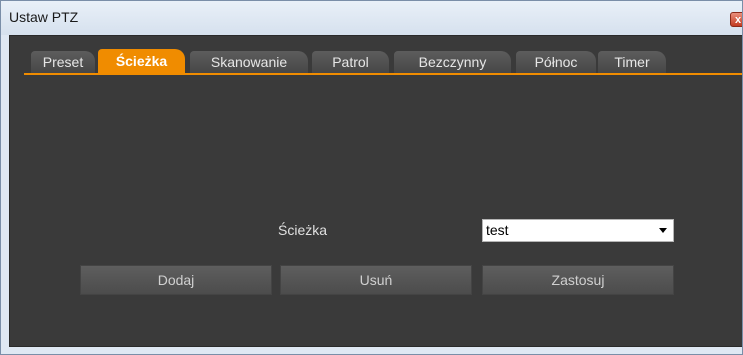 The height and width of the screenshot is (355, 743). I want to click on apply-button: Zastosuj, so click(578, 280).